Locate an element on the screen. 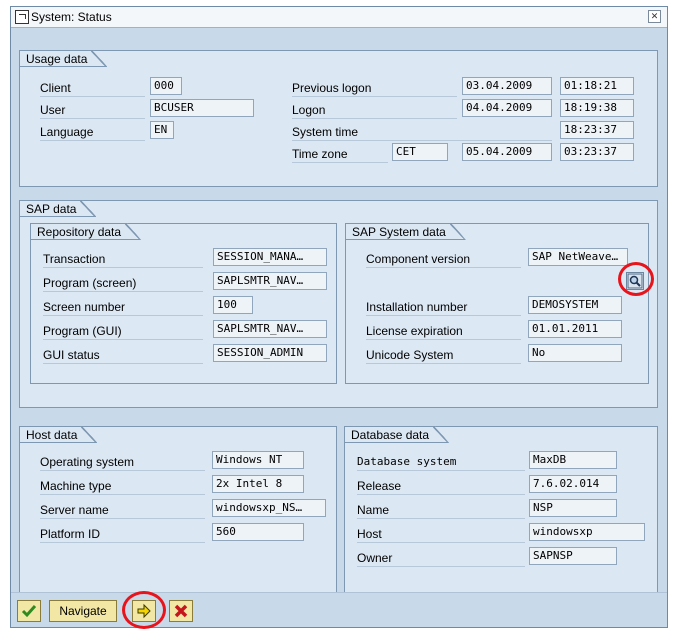  component-version-label: Component version is located at coordinates (443, 259).